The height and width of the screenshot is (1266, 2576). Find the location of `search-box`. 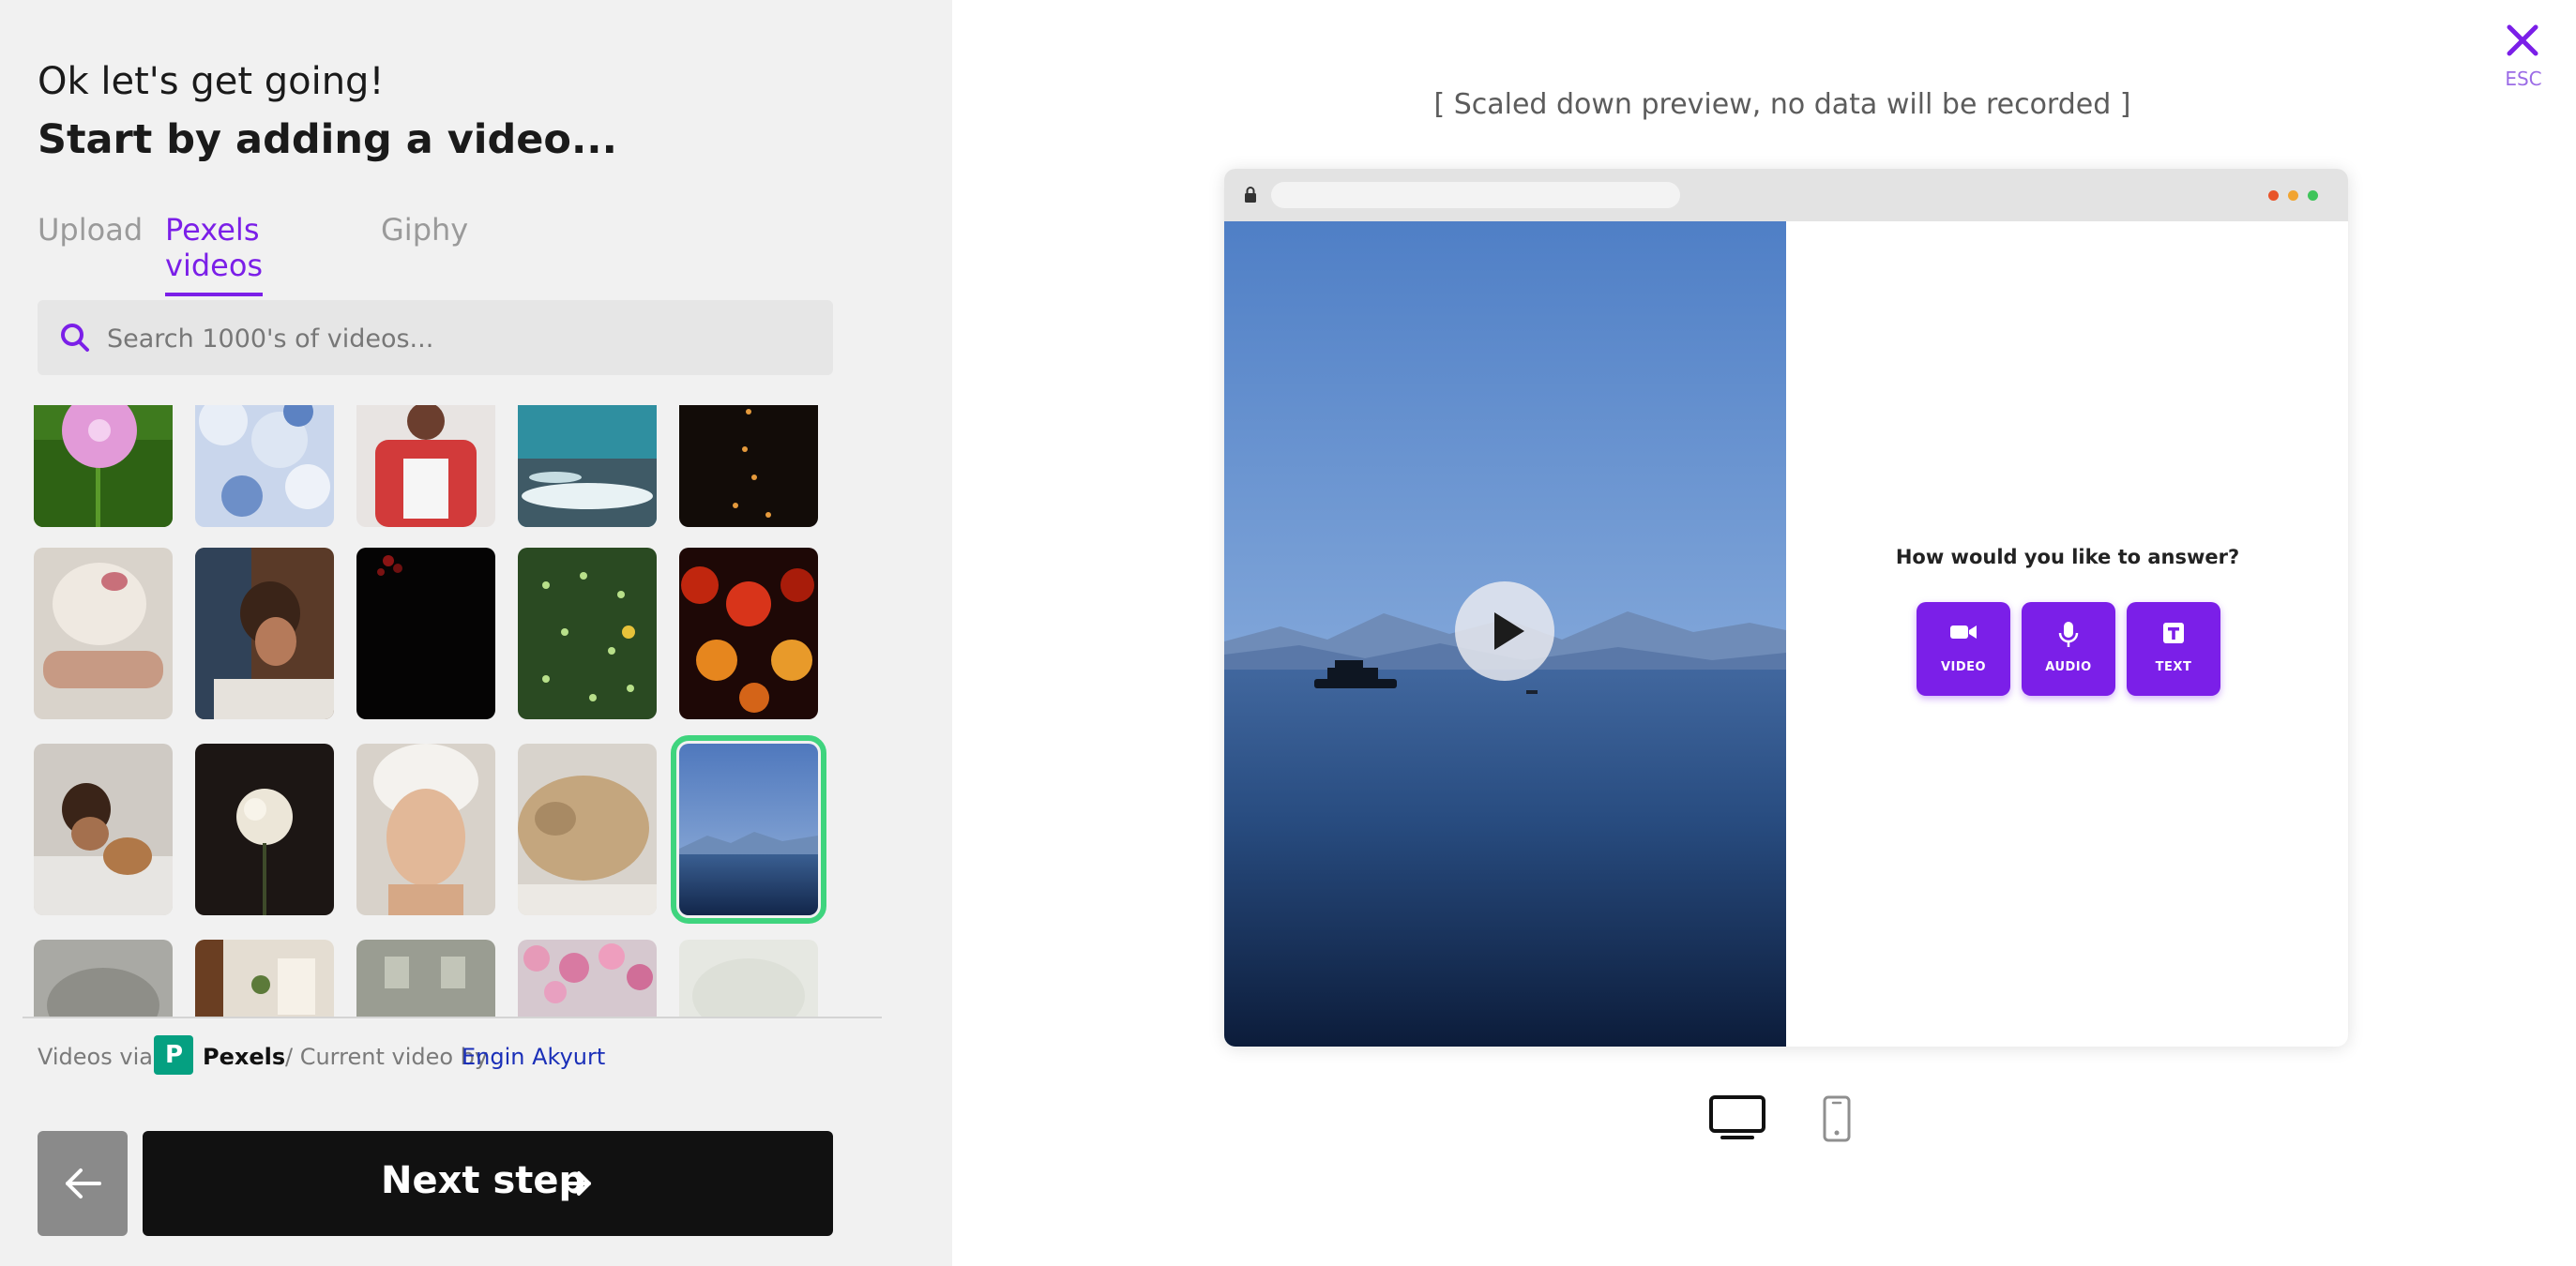

search-box is located at coordinates (436, 339).